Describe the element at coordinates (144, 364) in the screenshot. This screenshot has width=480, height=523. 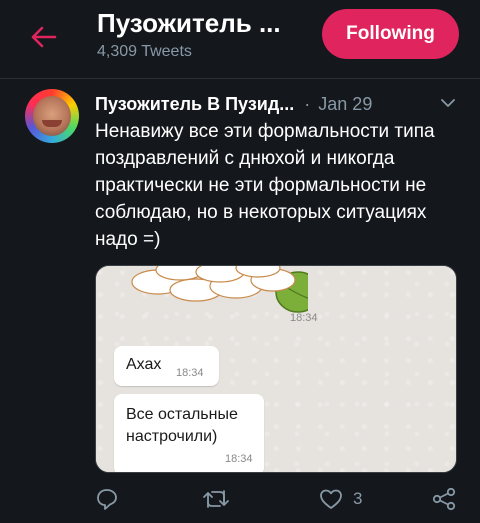
I see `message-text: Ахах` at that location.